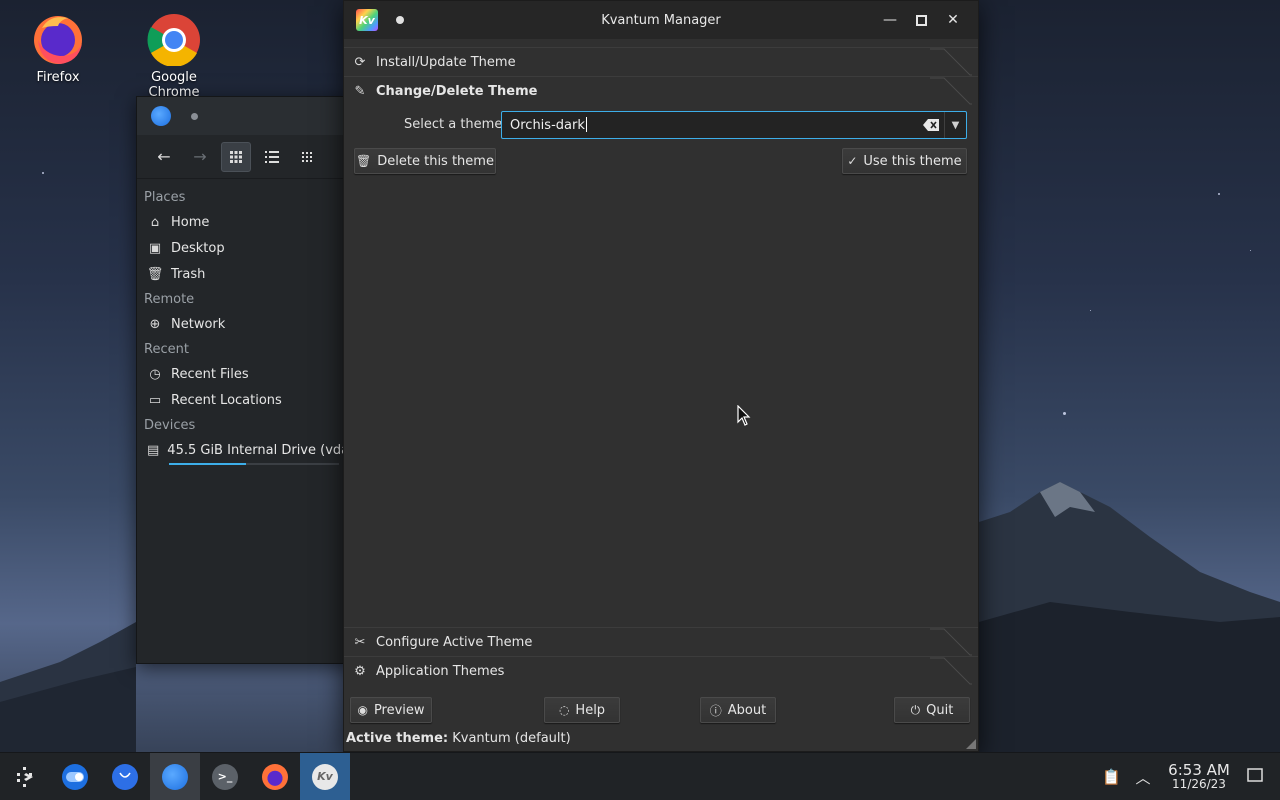  I want to click on chrome-icon, so click(174, 38).